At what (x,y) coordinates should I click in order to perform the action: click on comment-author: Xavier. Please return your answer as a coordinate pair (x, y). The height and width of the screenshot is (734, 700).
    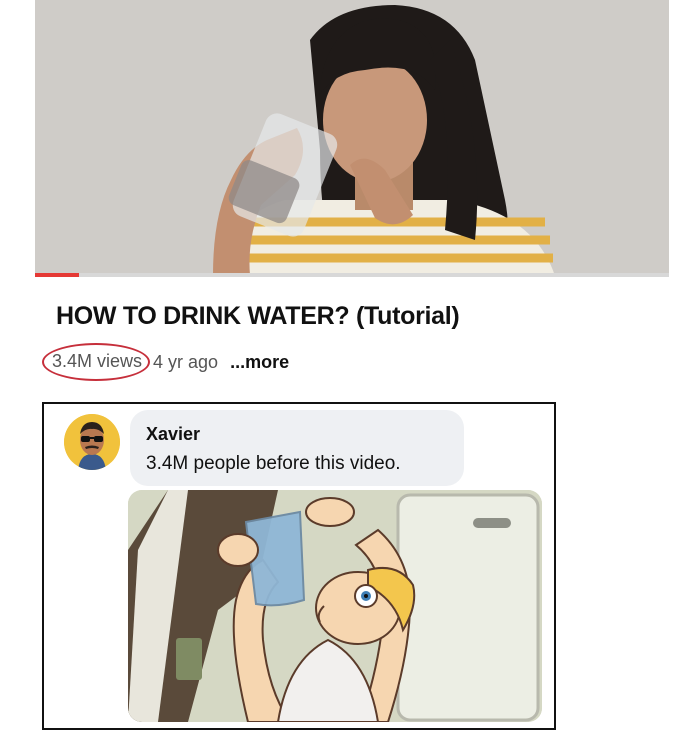
    Looking at the image, I should click on (297, 434).